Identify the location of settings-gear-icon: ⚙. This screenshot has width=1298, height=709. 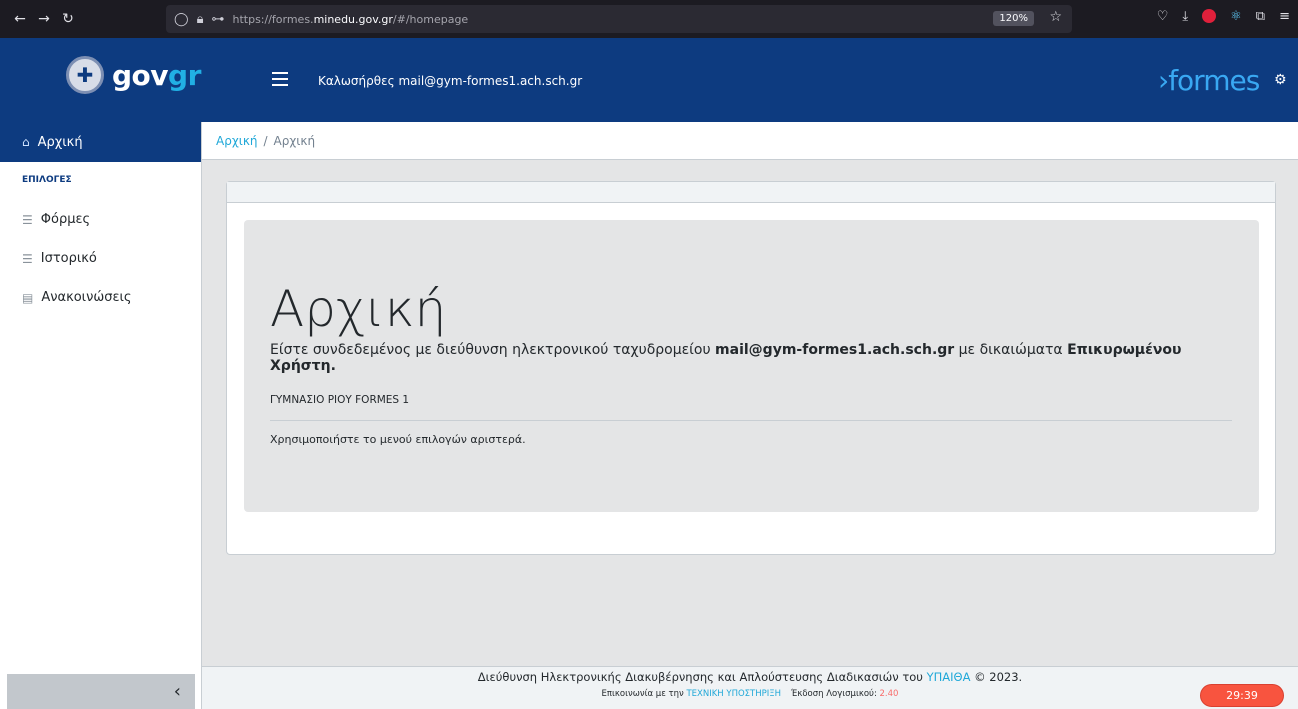
(1280, 80).